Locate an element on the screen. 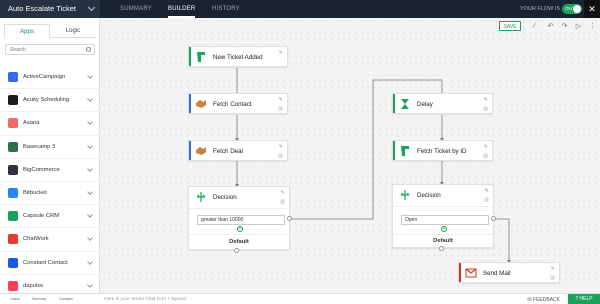 The height and width of the screenshot is (304, 600). app-list-item: Bitbucket is located at coordinates (50, 194).